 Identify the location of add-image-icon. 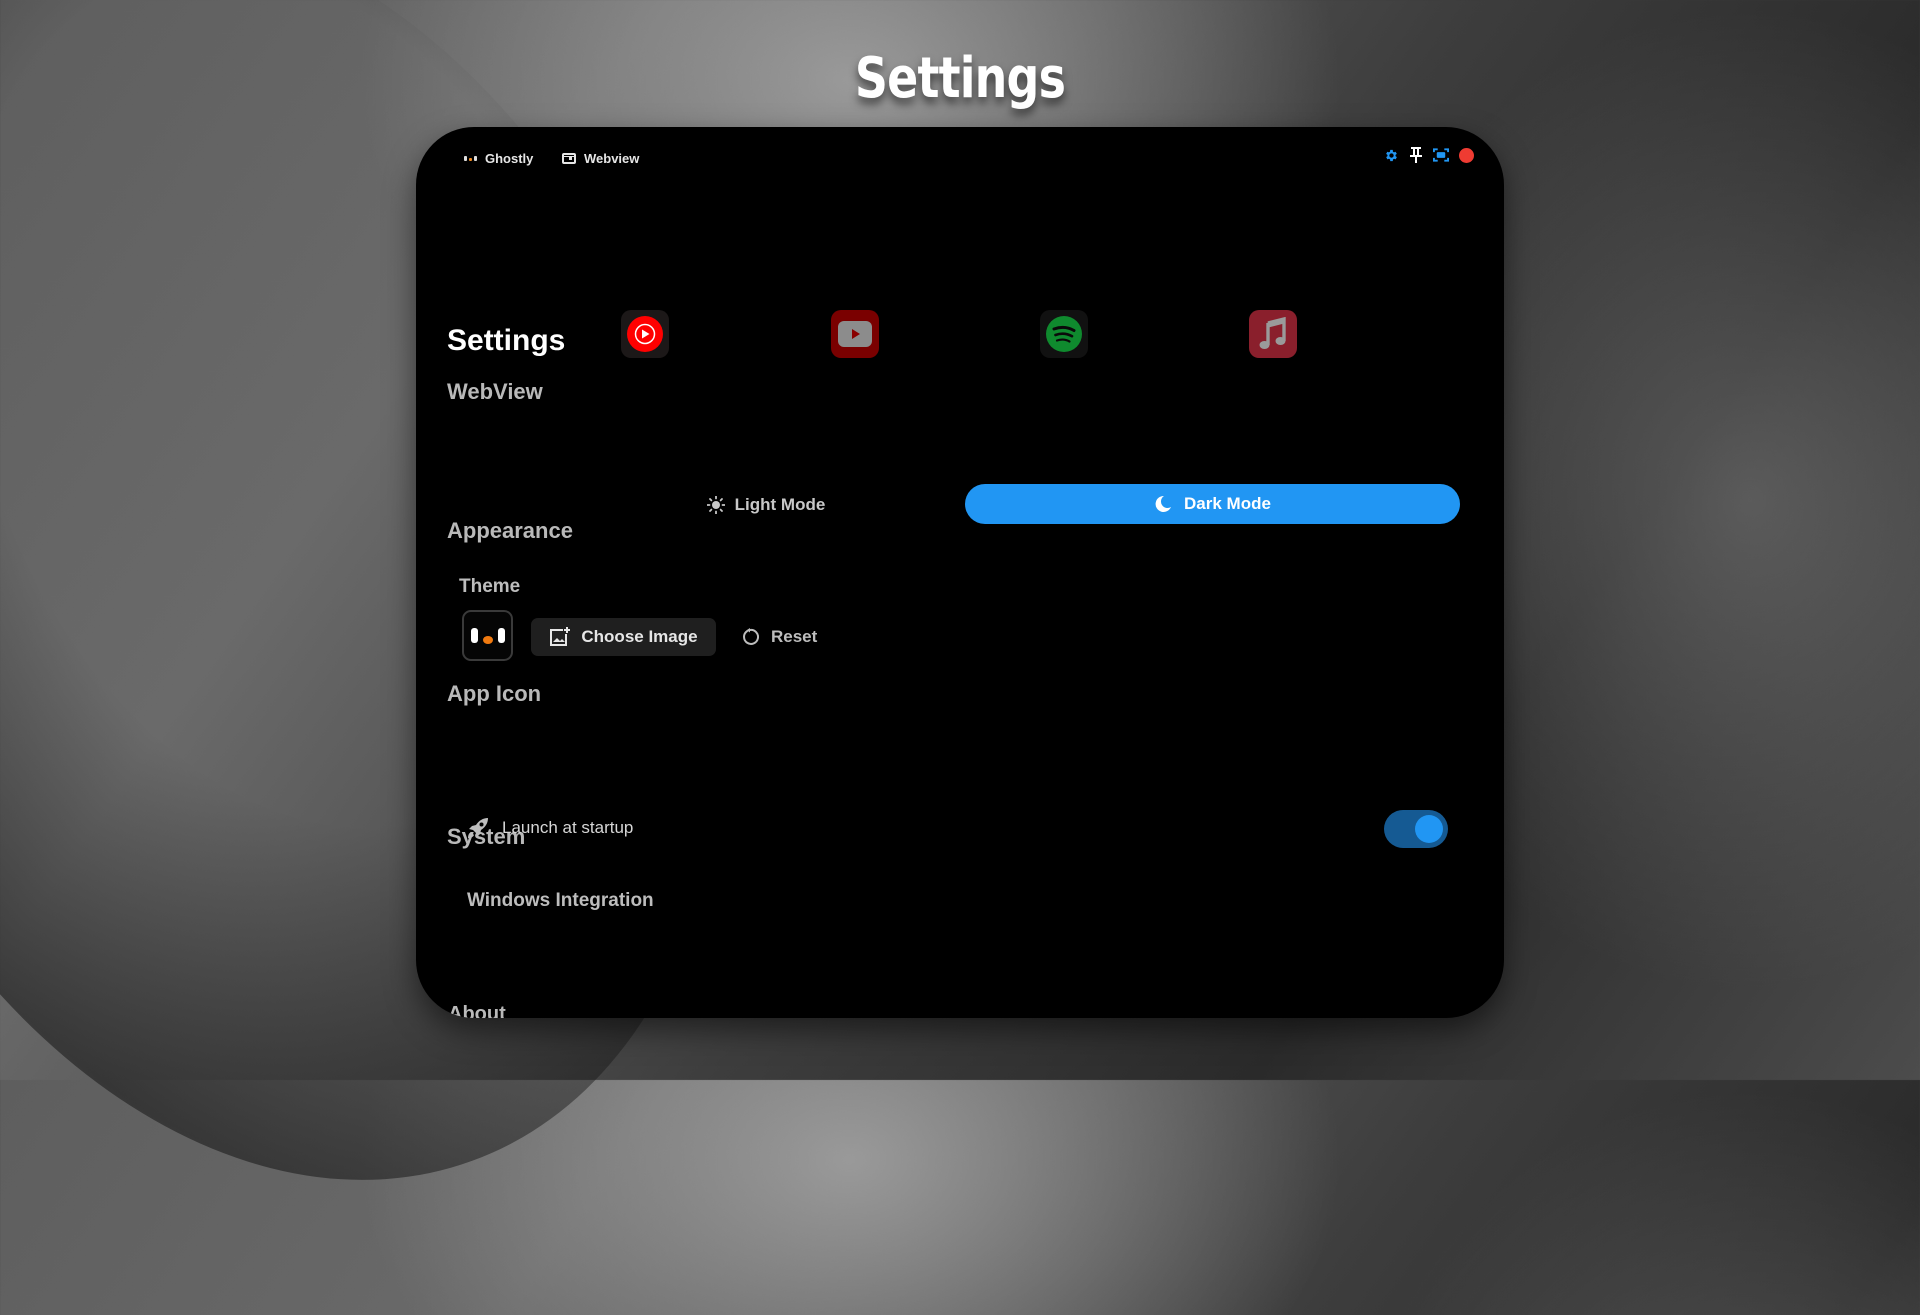
(560, 636).